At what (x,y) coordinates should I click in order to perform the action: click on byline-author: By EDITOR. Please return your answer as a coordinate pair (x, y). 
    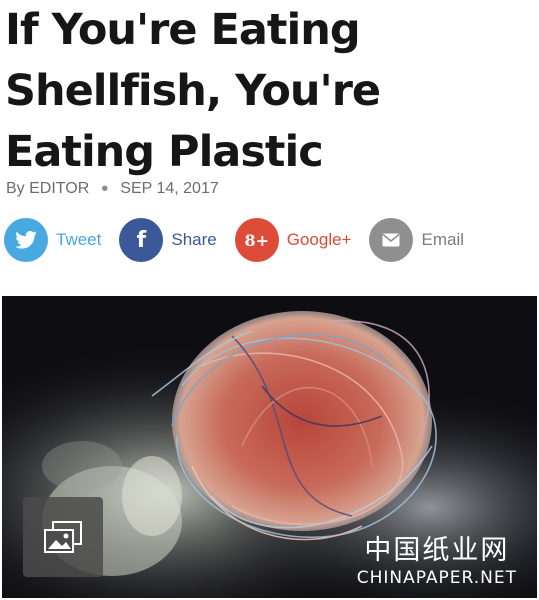
    Looking at the image, I should click on (47, 189).